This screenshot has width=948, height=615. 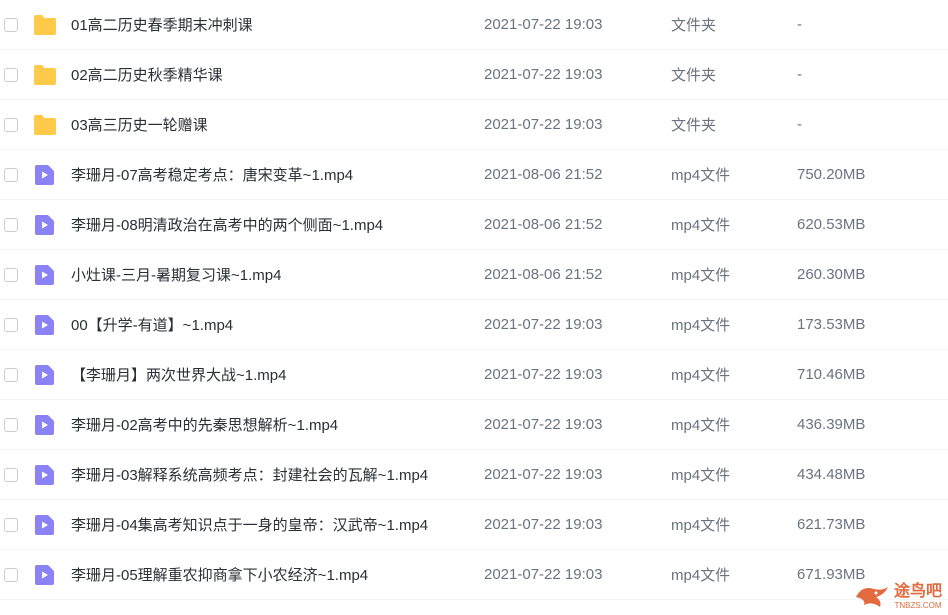 I want to click on file-size: 173.53MB, so click(x=831, y=324).